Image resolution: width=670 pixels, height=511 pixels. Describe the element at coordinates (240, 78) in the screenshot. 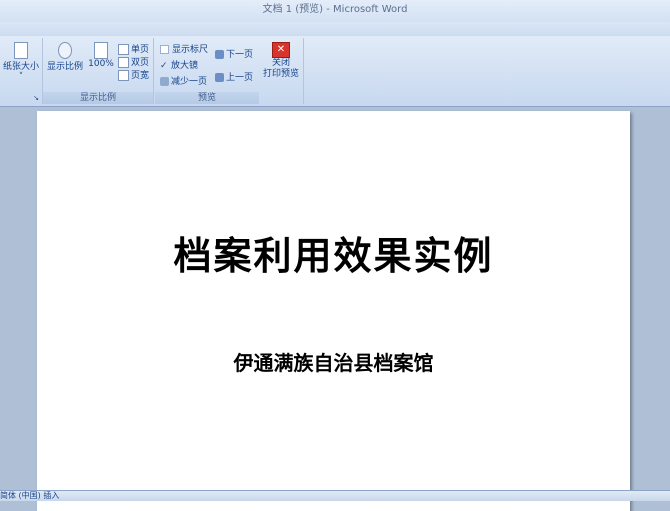

I see `prev-page-label: 上一页` at that location.